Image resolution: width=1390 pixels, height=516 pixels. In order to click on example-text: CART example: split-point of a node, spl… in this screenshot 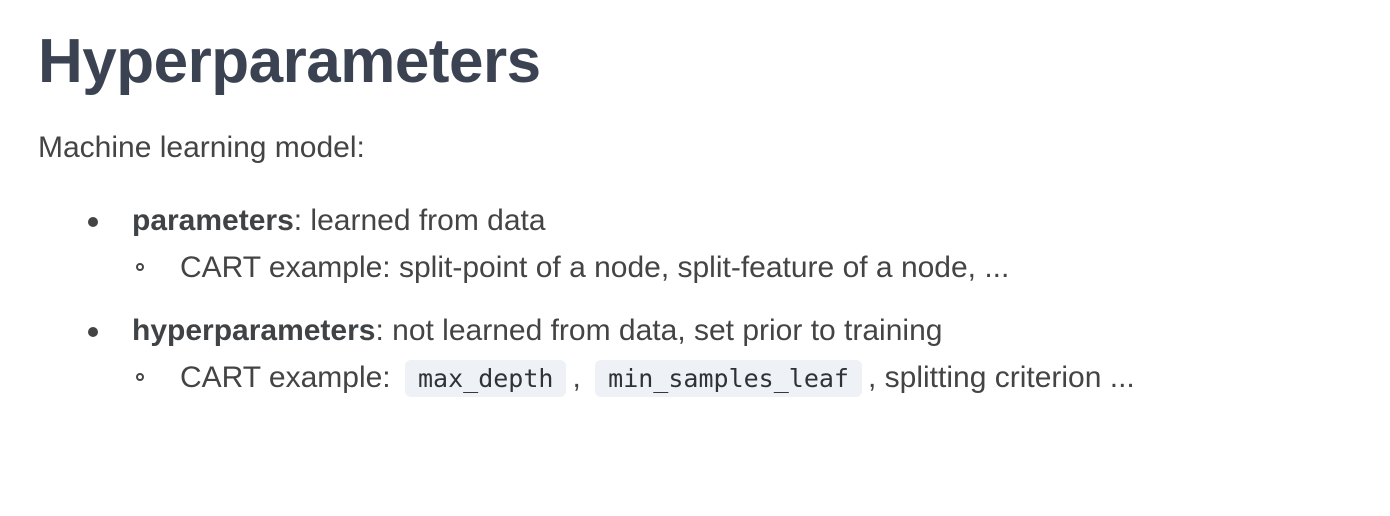, I will do `click(595, 267)`.